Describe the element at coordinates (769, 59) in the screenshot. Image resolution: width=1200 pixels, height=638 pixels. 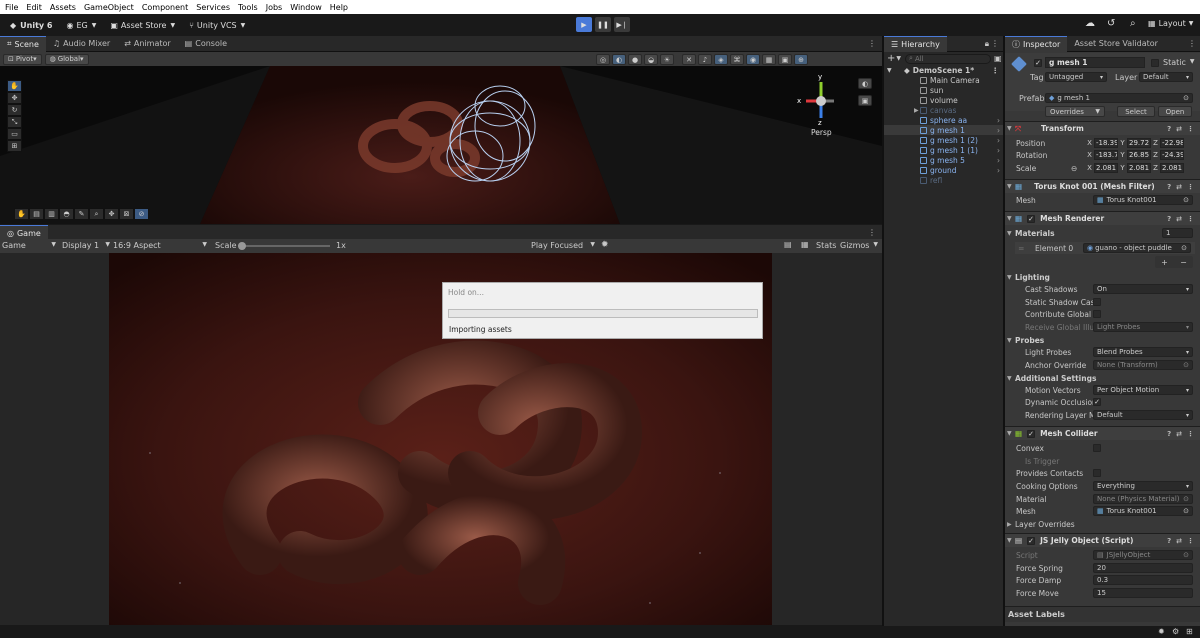
I see `grid-toggle-icon: ▦` at that location.